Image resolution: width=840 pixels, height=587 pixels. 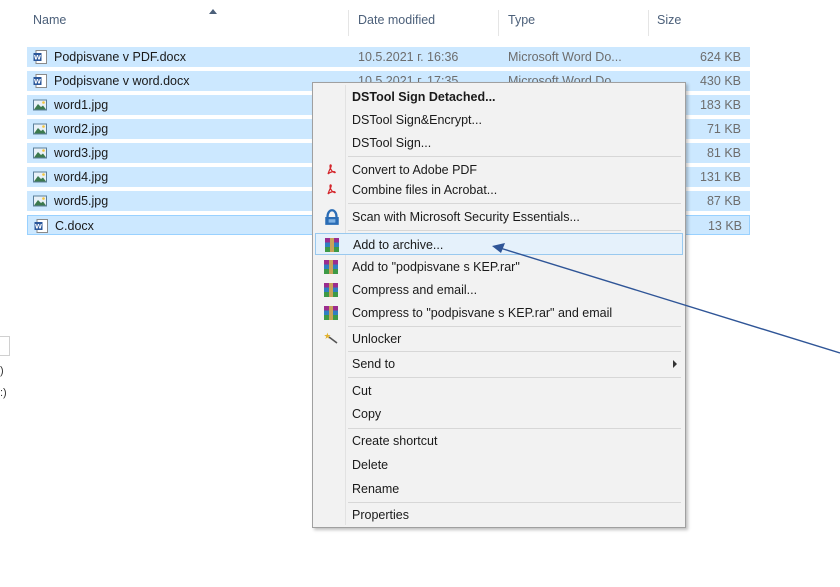 I want to click on annotation-arrow-line, so click(x=669, y=300).